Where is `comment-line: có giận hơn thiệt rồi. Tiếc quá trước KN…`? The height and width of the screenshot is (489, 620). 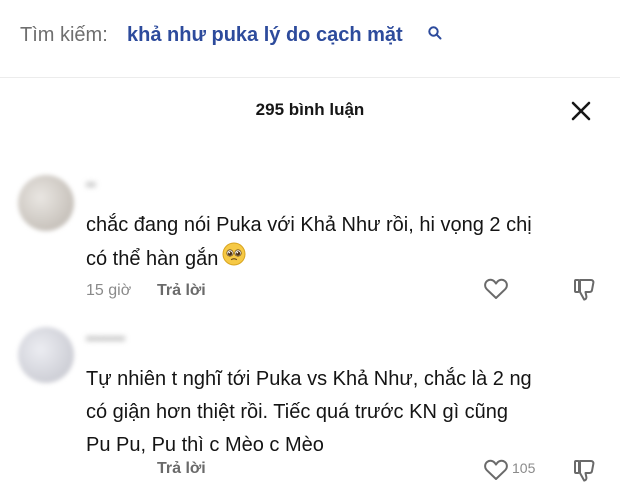
comment-line: có giận hơn thiệt rồi. Tiếc quá trước KN… is located at coordinates (297, 412).